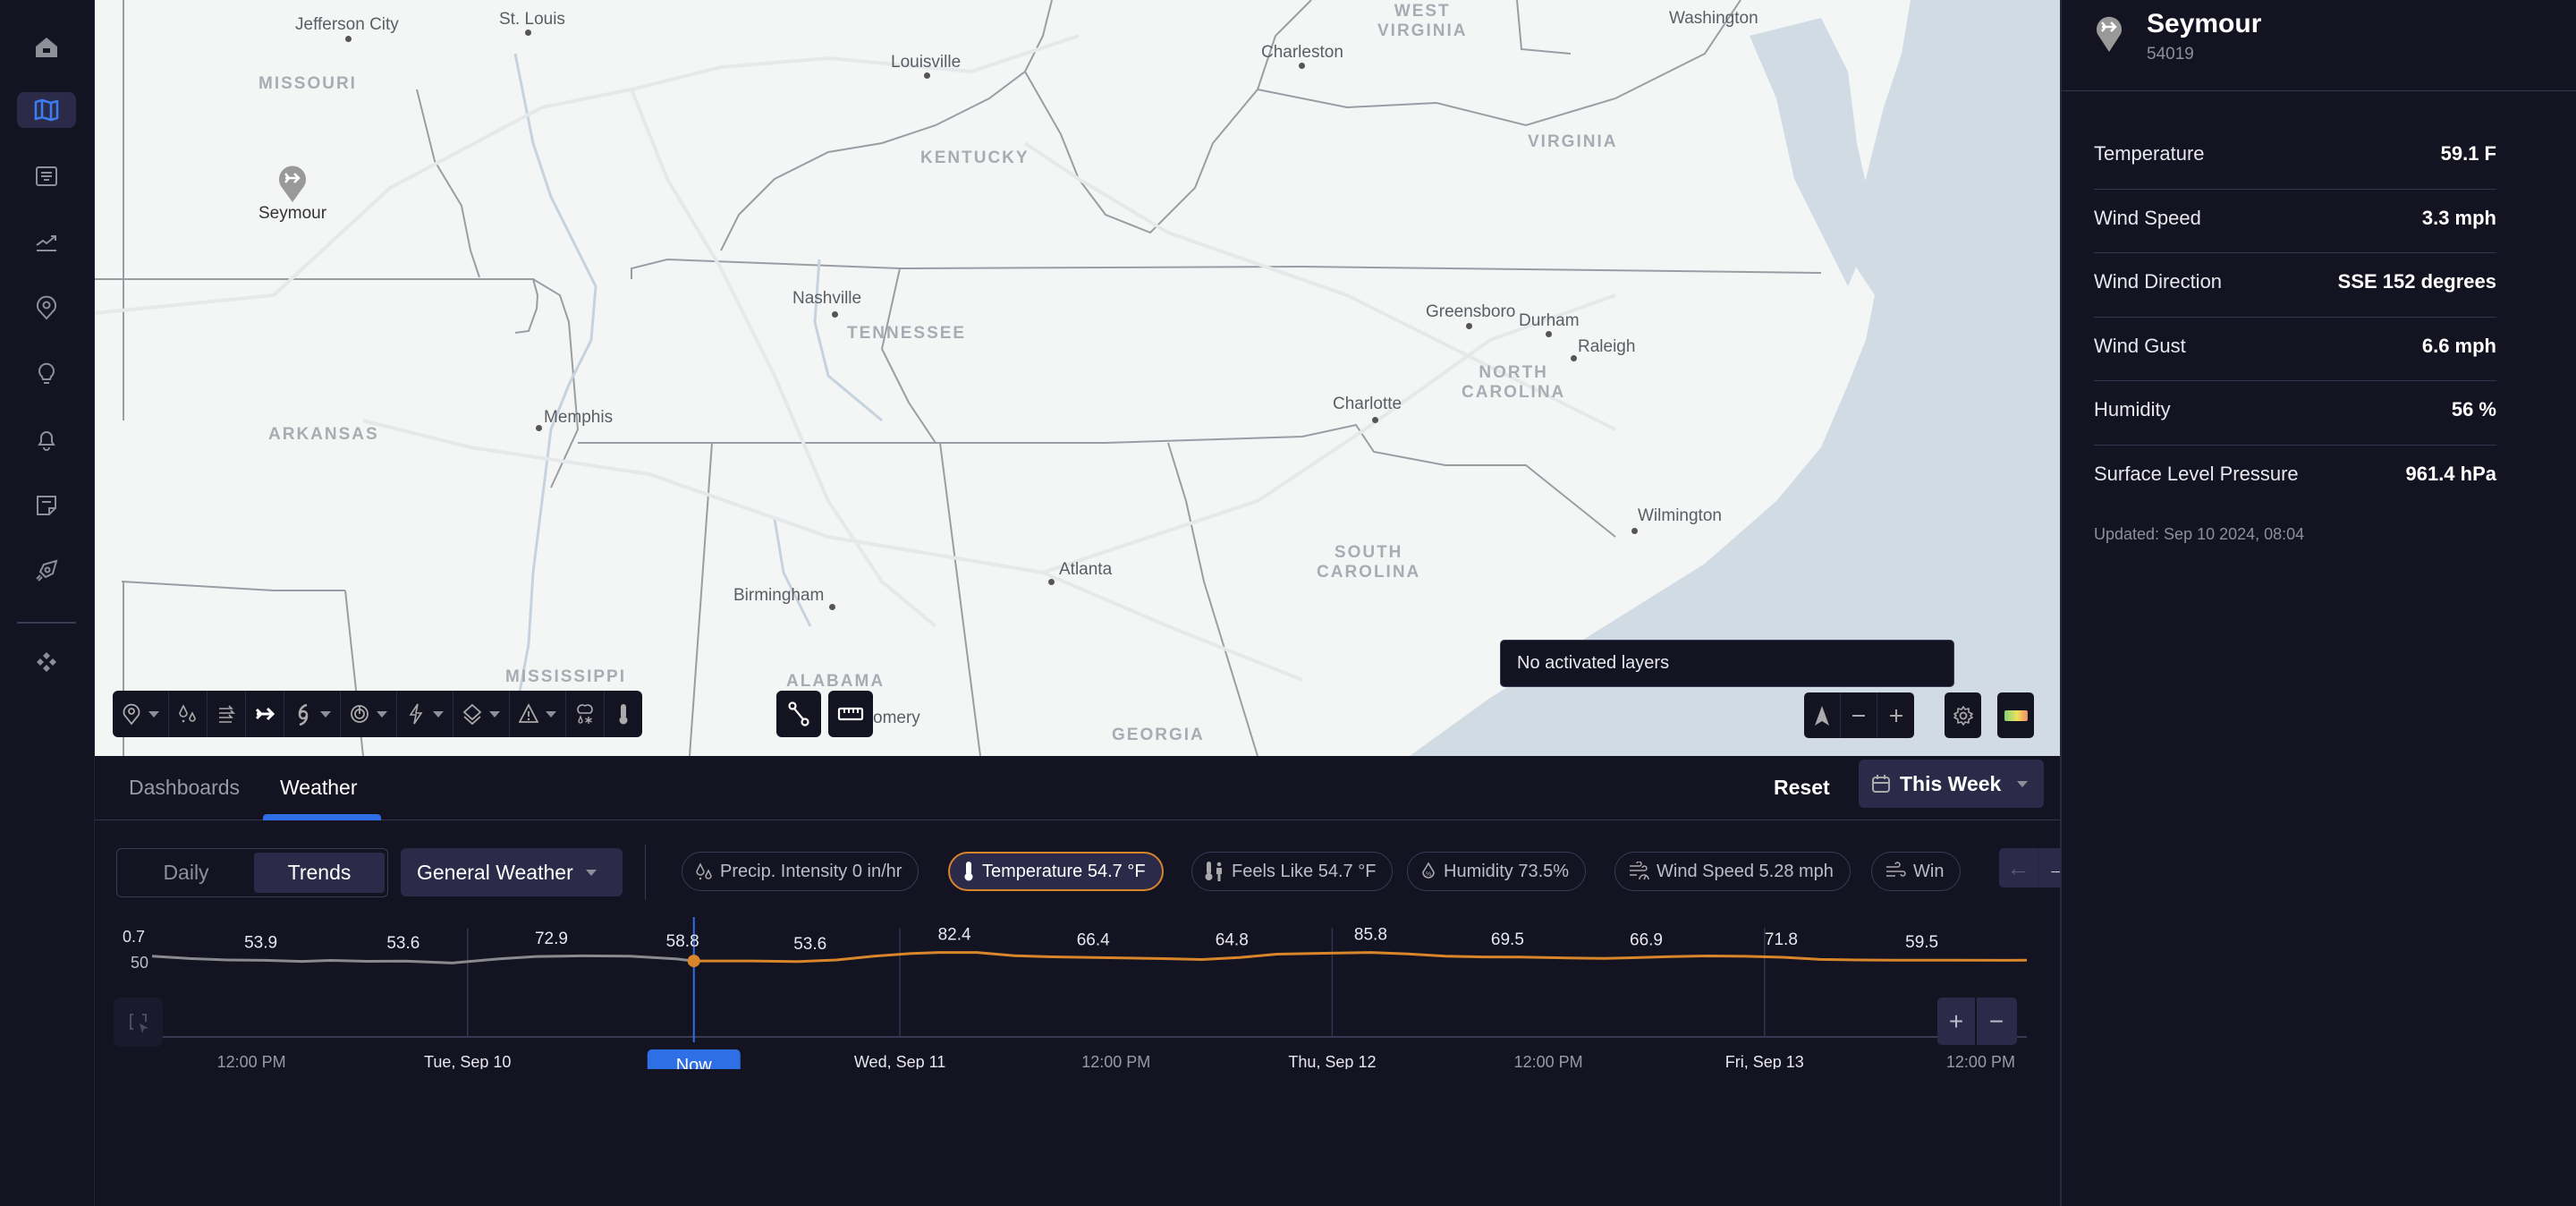  I want to click on sidebar-item-insights, so click(46, 373).